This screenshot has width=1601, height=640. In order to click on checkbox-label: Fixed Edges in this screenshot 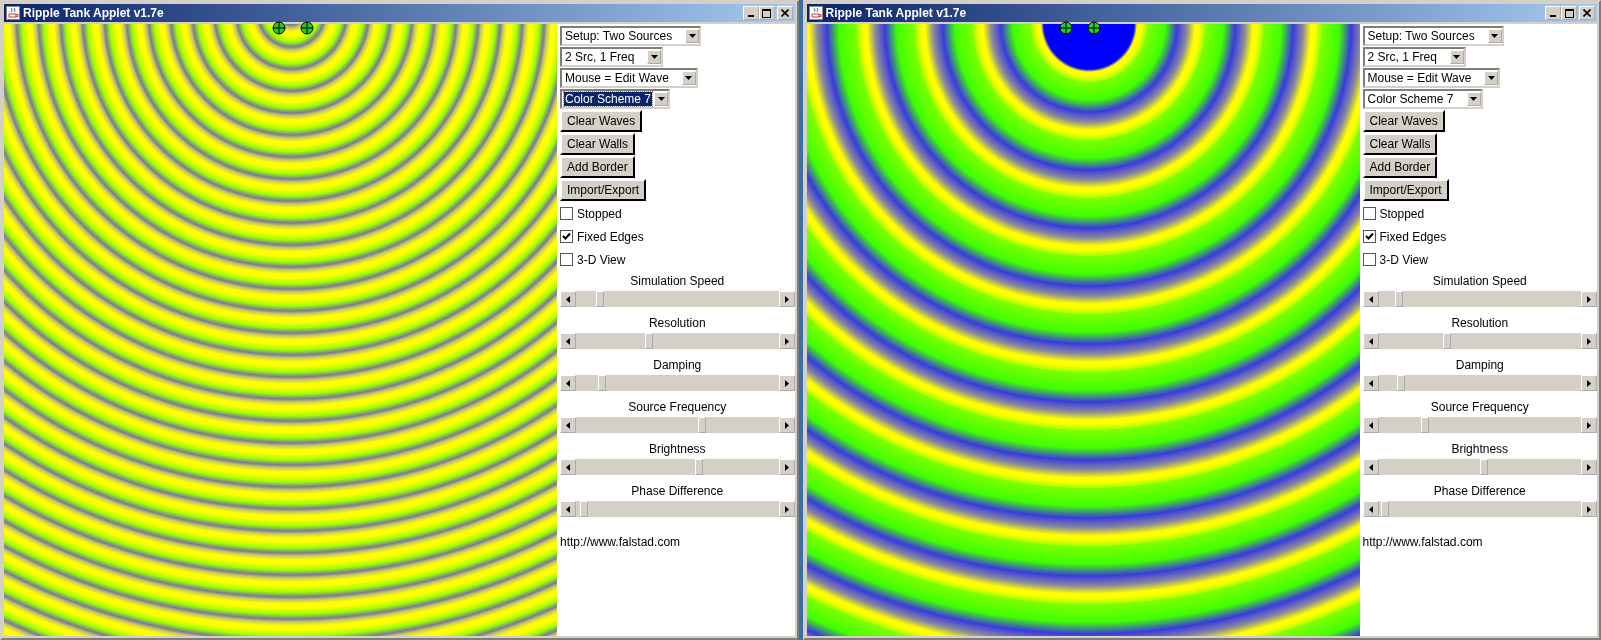, I will do `click(610, 236)`.